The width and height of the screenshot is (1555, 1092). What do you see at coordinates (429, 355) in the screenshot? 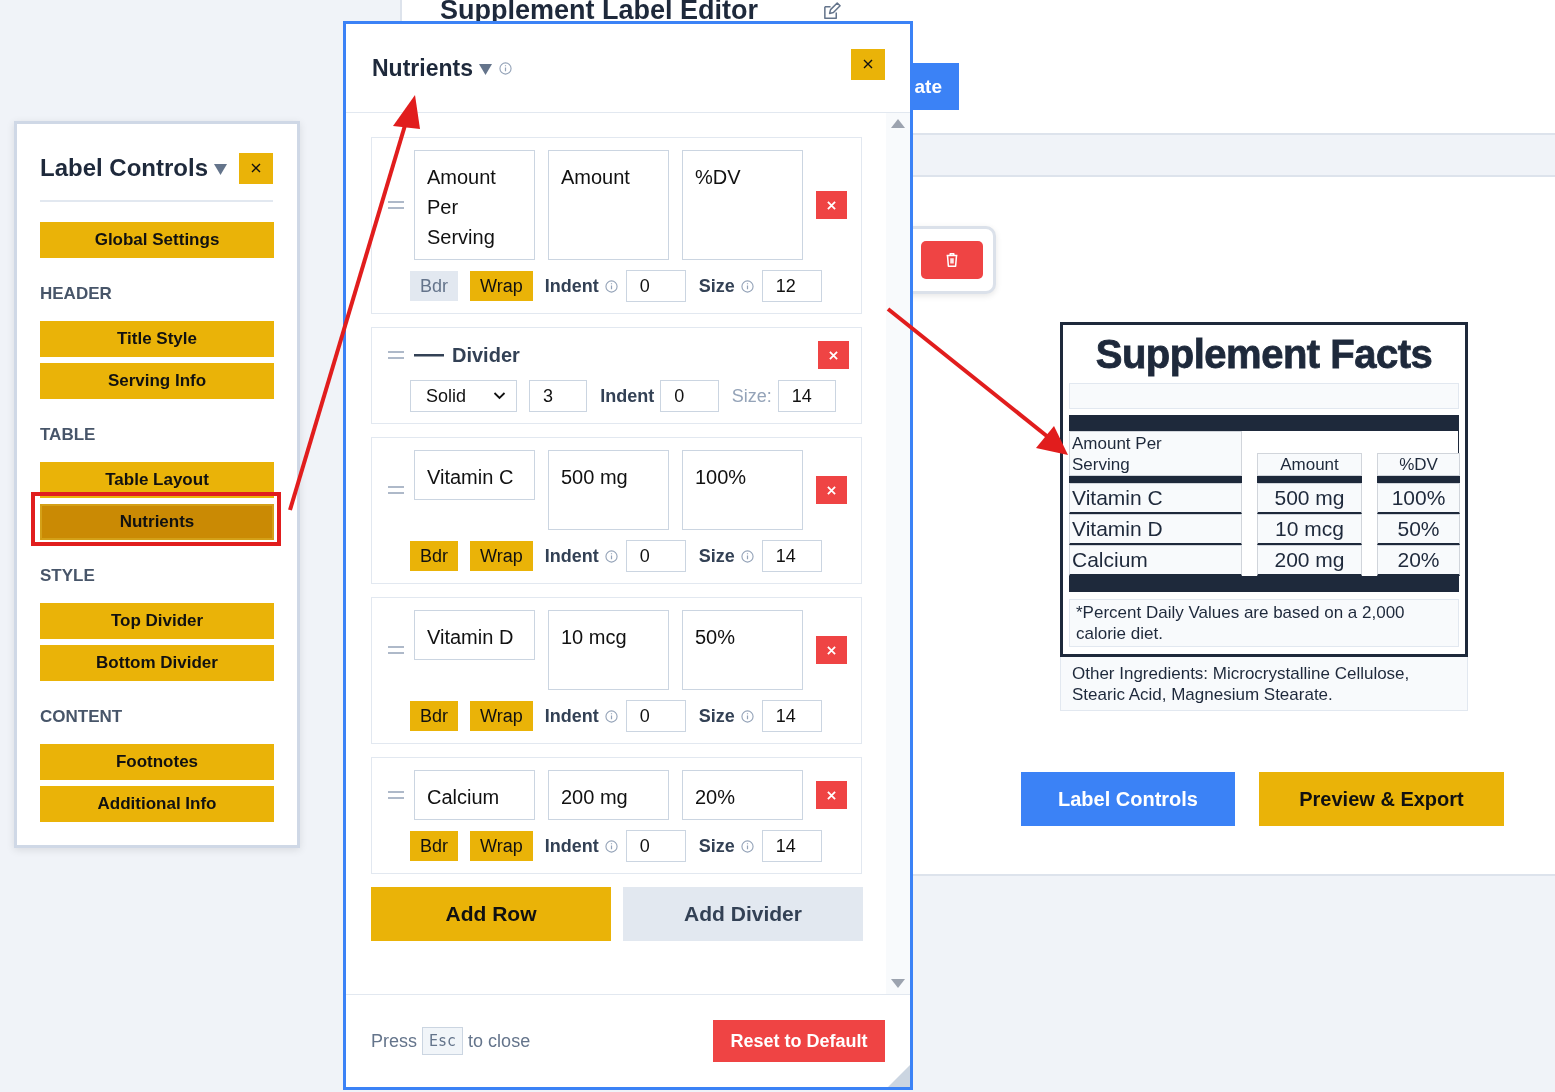
I see `line-icon` at bounding box center [429, 355].